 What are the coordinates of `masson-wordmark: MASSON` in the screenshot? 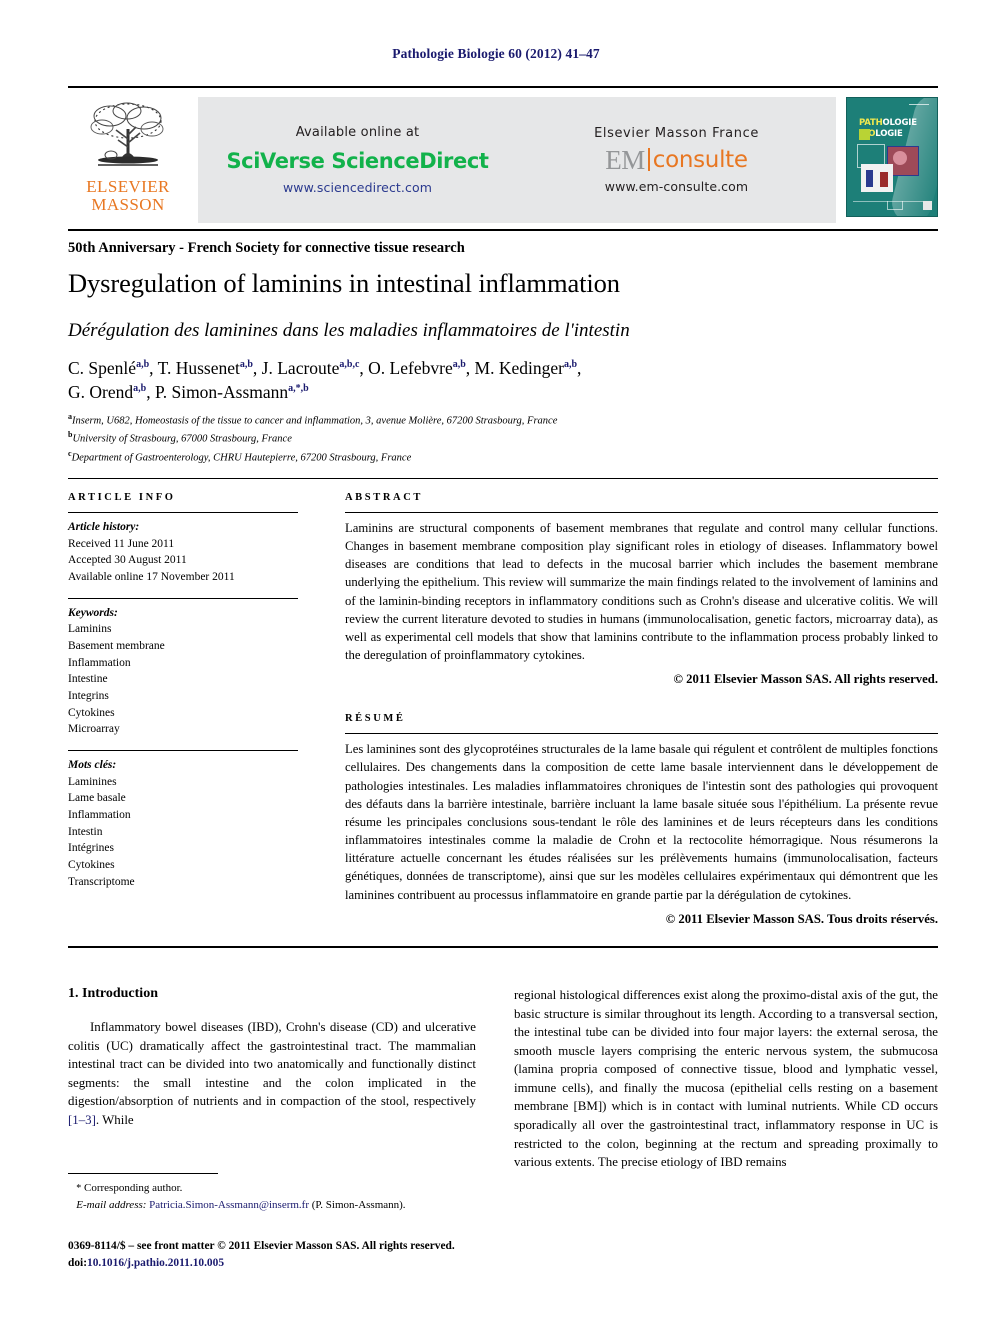 It's located at (128, 205).